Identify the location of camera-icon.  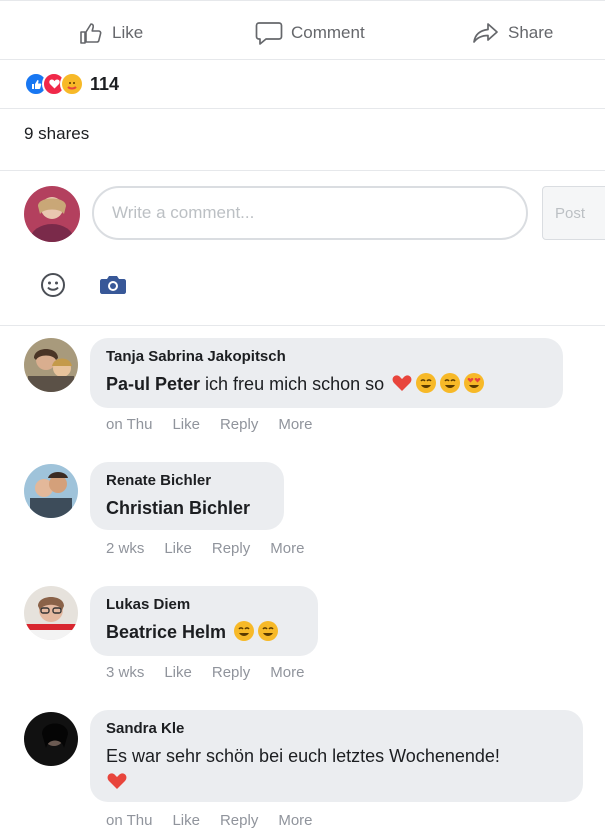
(113, 287).